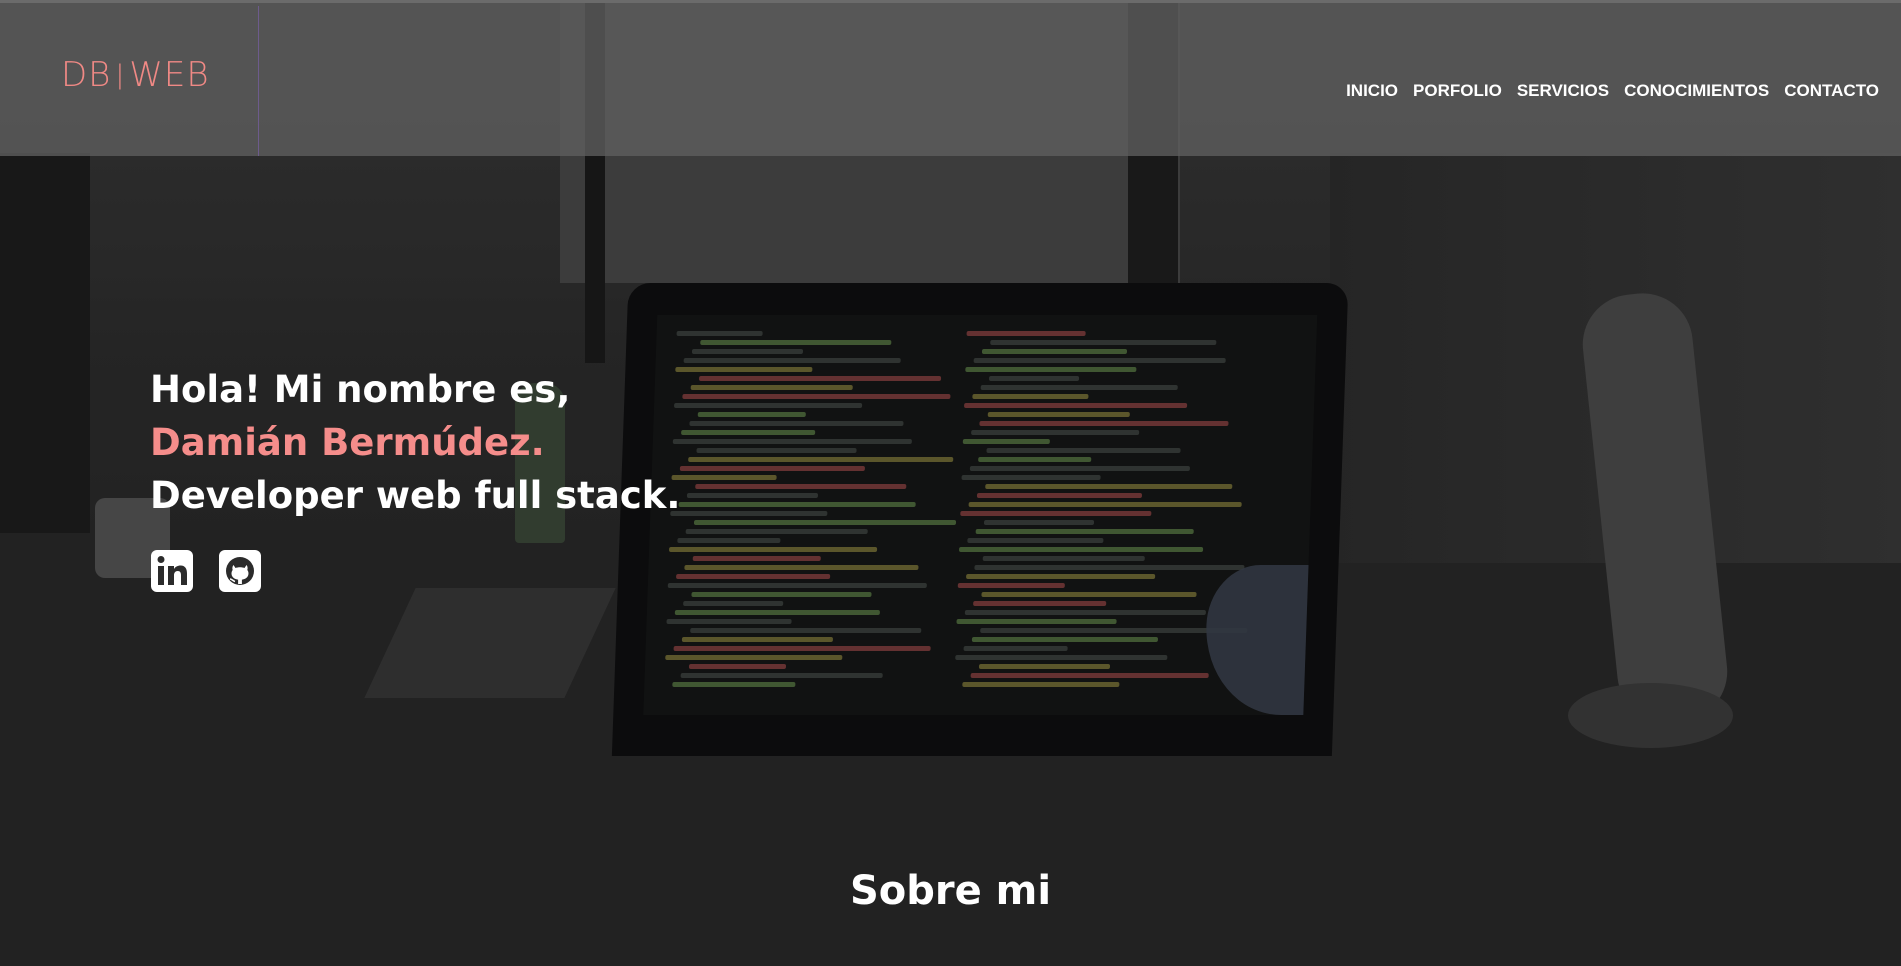 The height and width of the screenshot is (966, 1901). What do you see at coordinates (206, 571) in the screenshot?
I see `social-links` at bounding box center [206, 571].